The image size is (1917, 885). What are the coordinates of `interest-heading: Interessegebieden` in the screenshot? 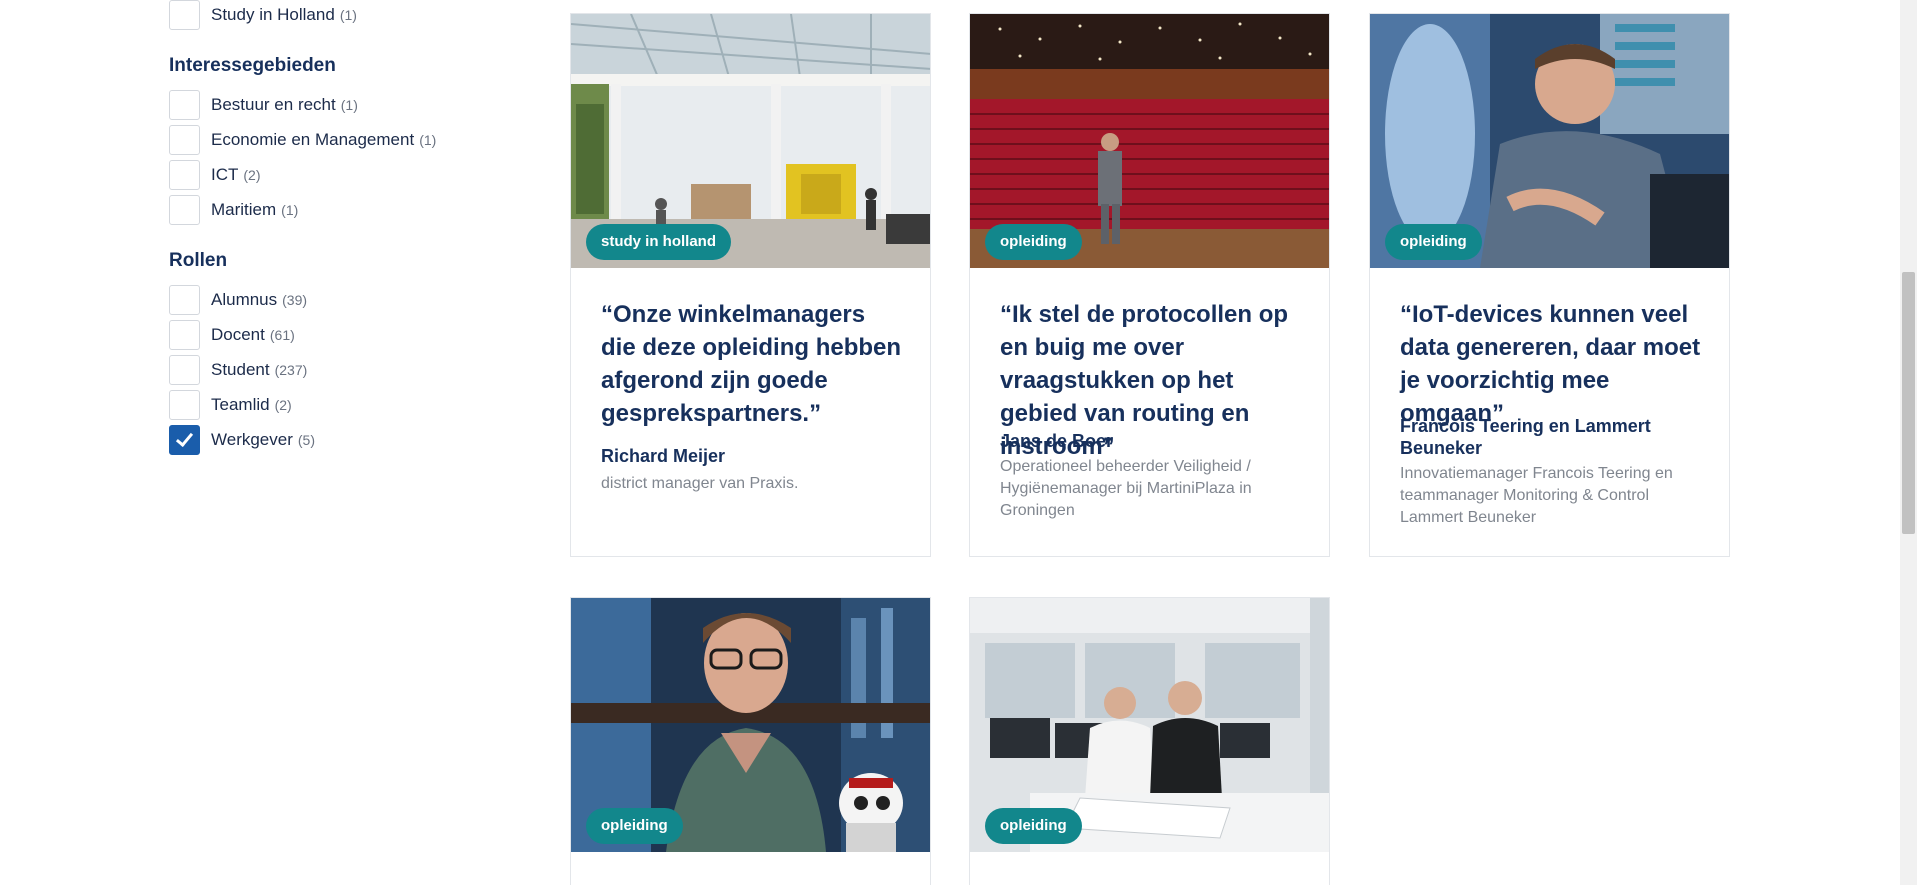 It's located at (252, 65).